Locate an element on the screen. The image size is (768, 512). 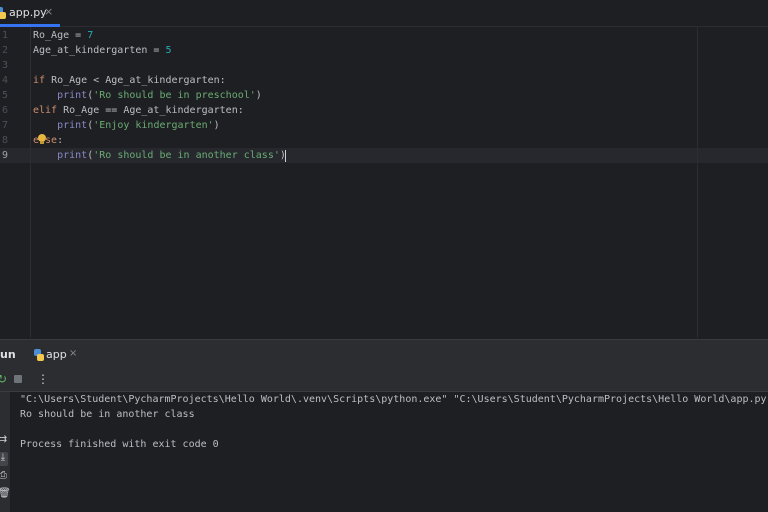
run-tab-label: app is located at coordinates (56, 354).